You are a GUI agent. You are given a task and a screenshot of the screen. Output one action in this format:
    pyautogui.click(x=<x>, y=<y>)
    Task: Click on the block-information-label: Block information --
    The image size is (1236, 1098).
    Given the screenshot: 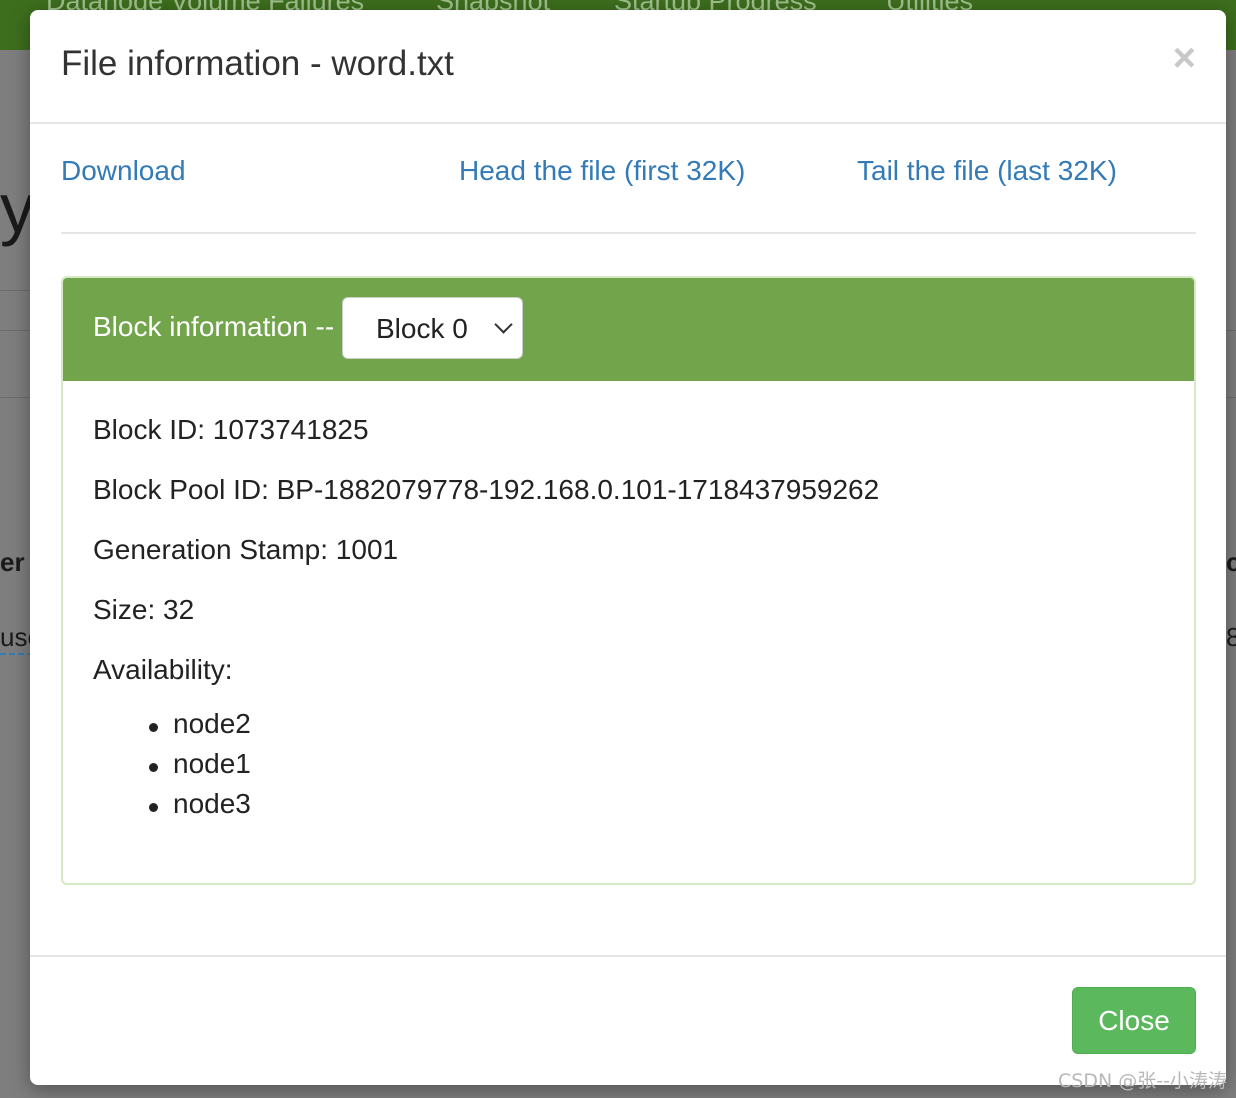 What is the action you would take?
    pyautogui.click(x=214, y=326)
    